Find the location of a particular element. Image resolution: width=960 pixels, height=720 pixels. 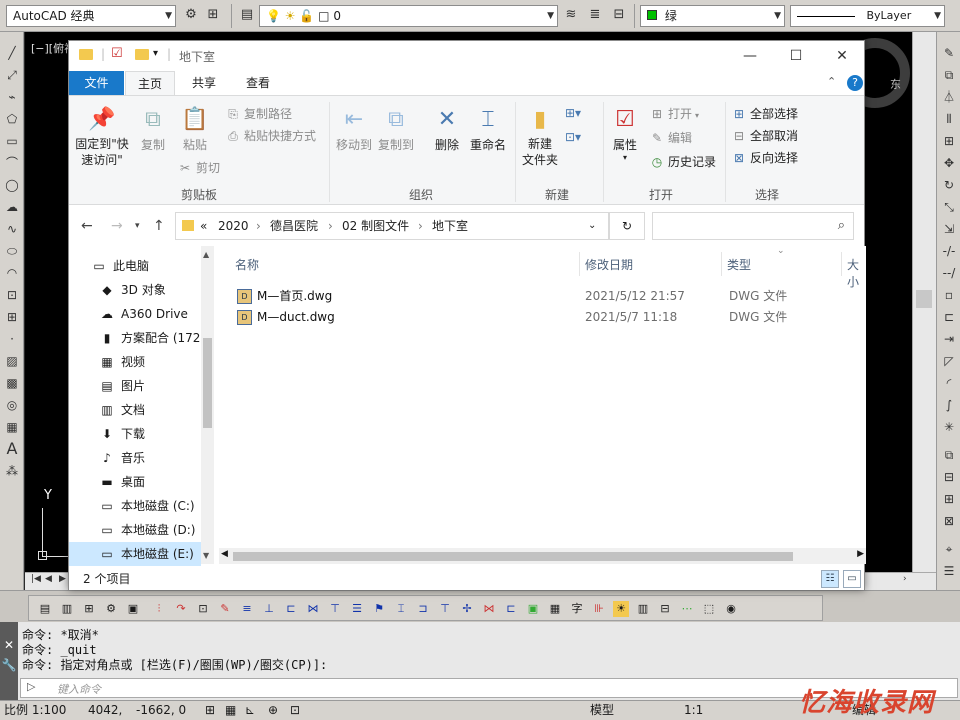

highlight-icon: ☀ is located at coordinates (621, 609).